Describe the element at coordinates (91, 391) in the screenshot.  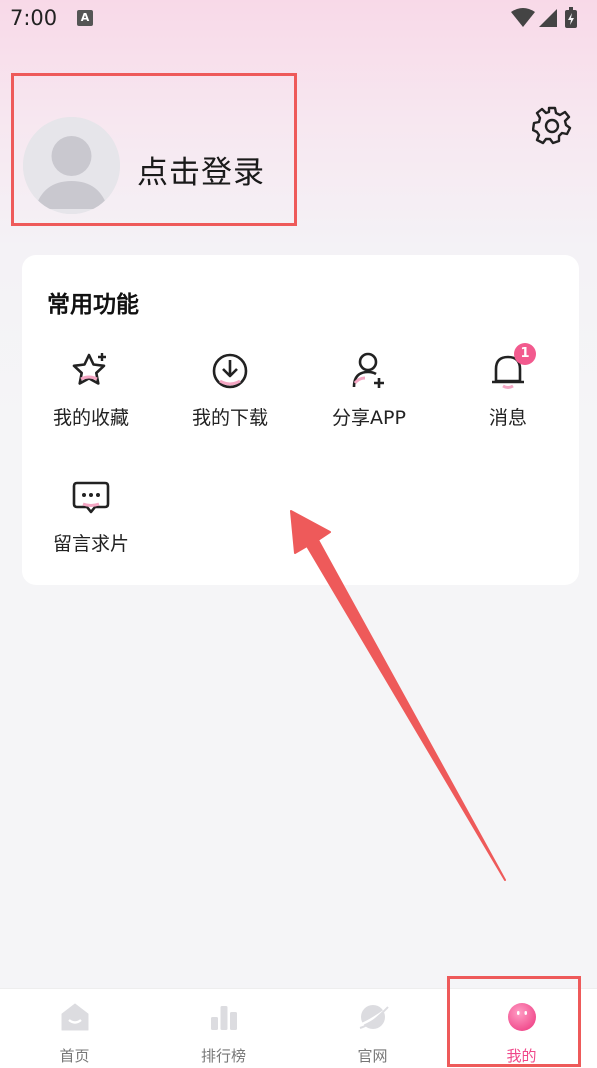
I see `favorites-button: 我的收藏` at that location.